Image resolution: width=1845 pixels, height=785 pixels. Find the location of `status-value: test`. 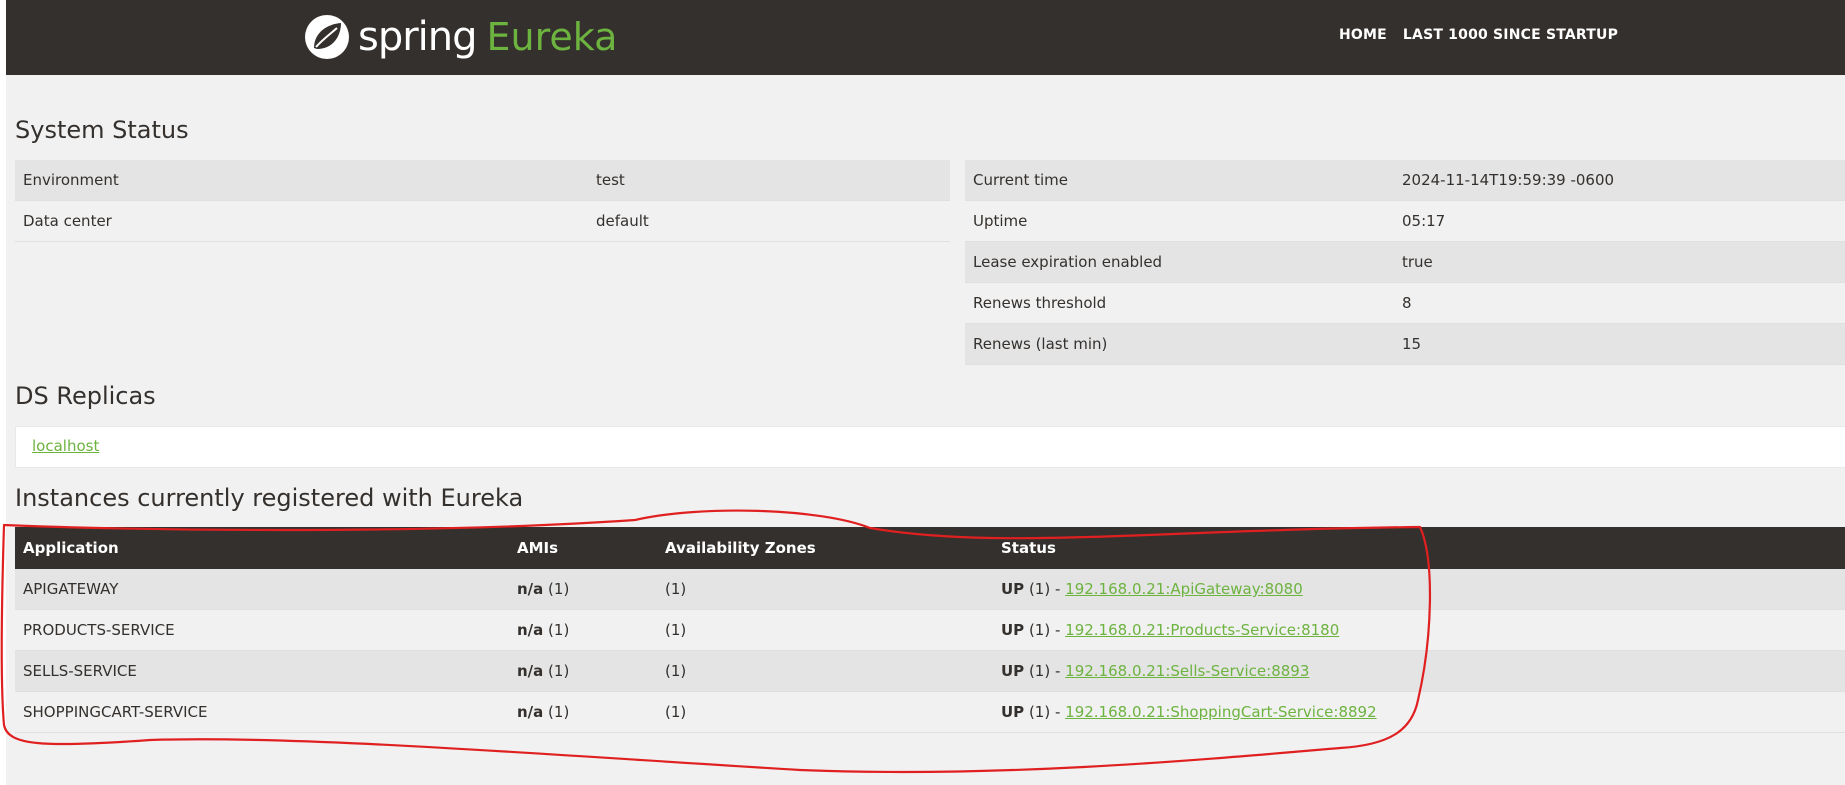

status-value: test is located at coordinates (769, 180).